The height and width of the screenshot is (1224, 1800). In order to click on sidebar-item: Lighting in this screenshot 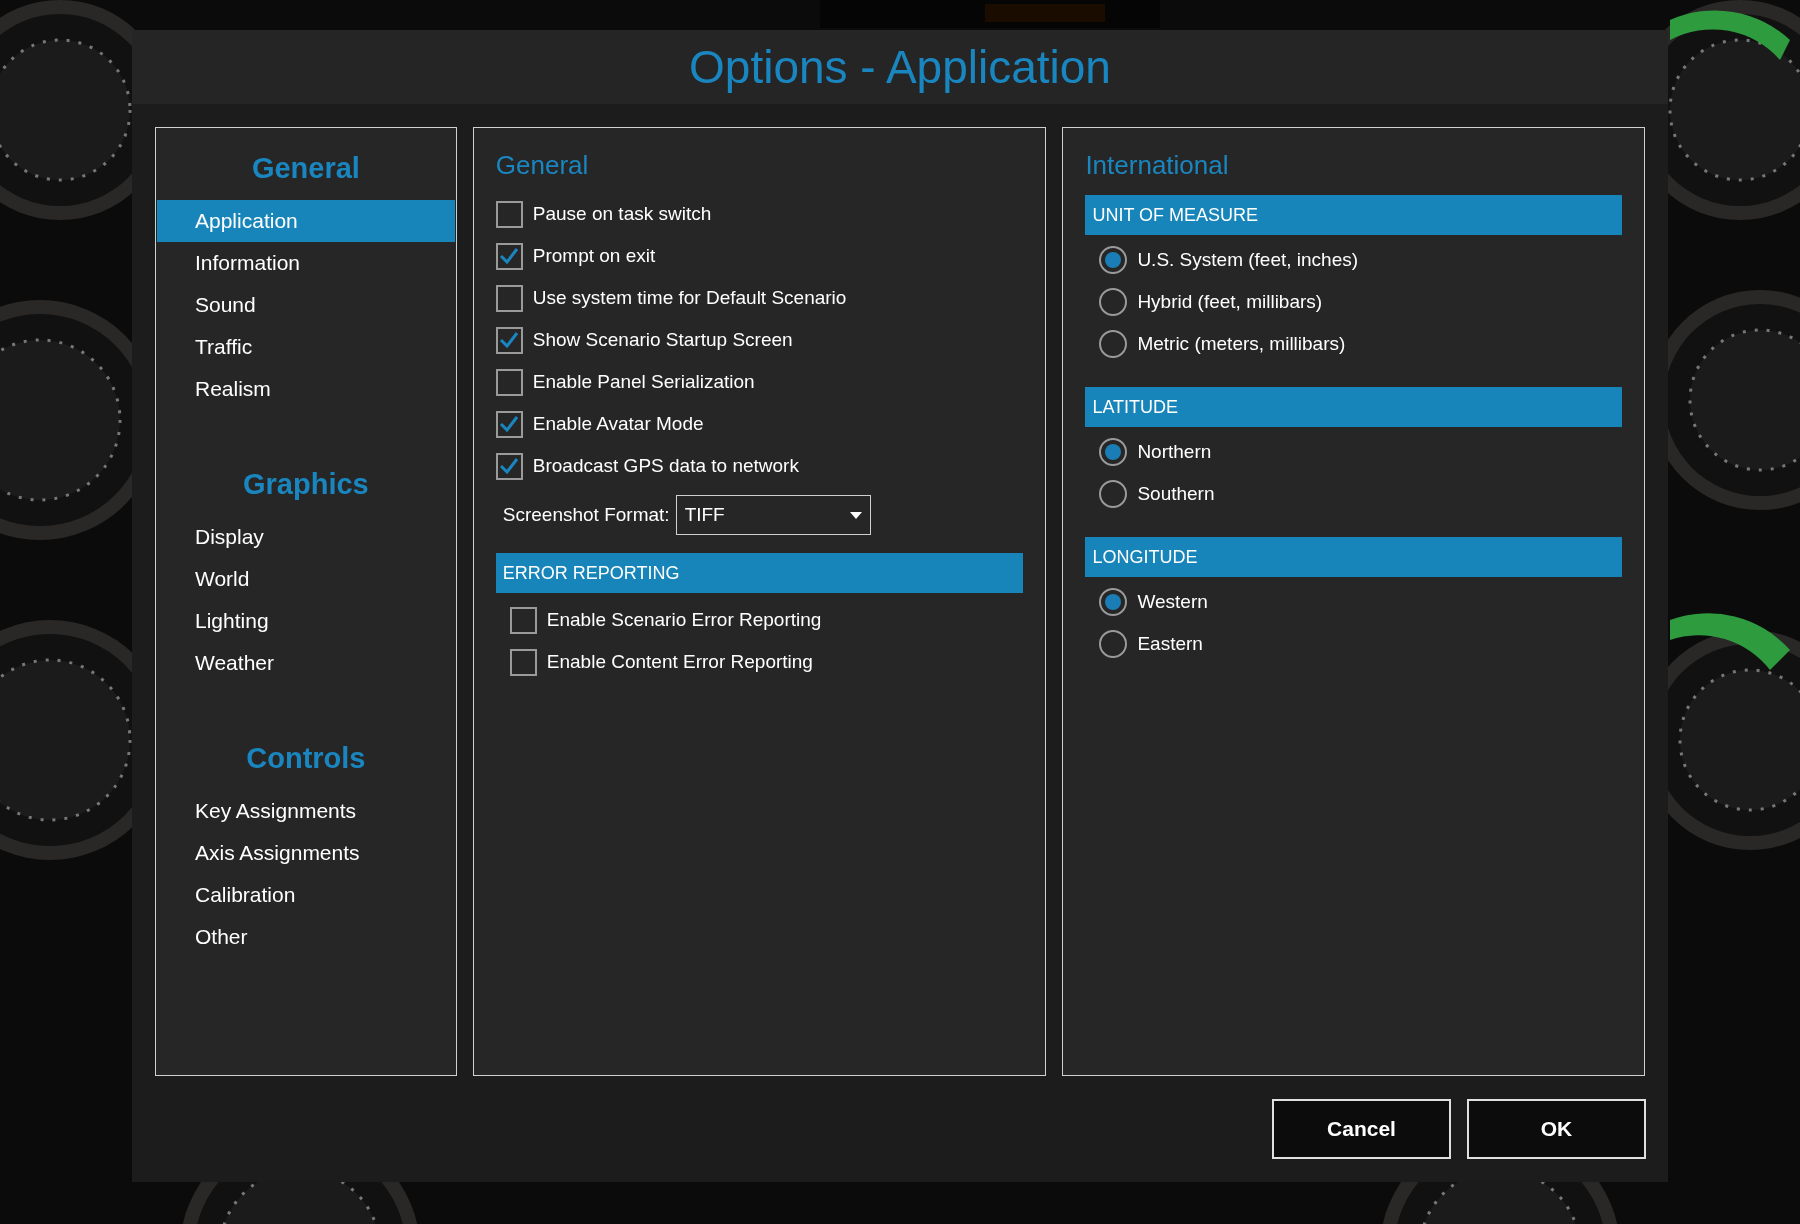, I will do `click(306, 621)`.